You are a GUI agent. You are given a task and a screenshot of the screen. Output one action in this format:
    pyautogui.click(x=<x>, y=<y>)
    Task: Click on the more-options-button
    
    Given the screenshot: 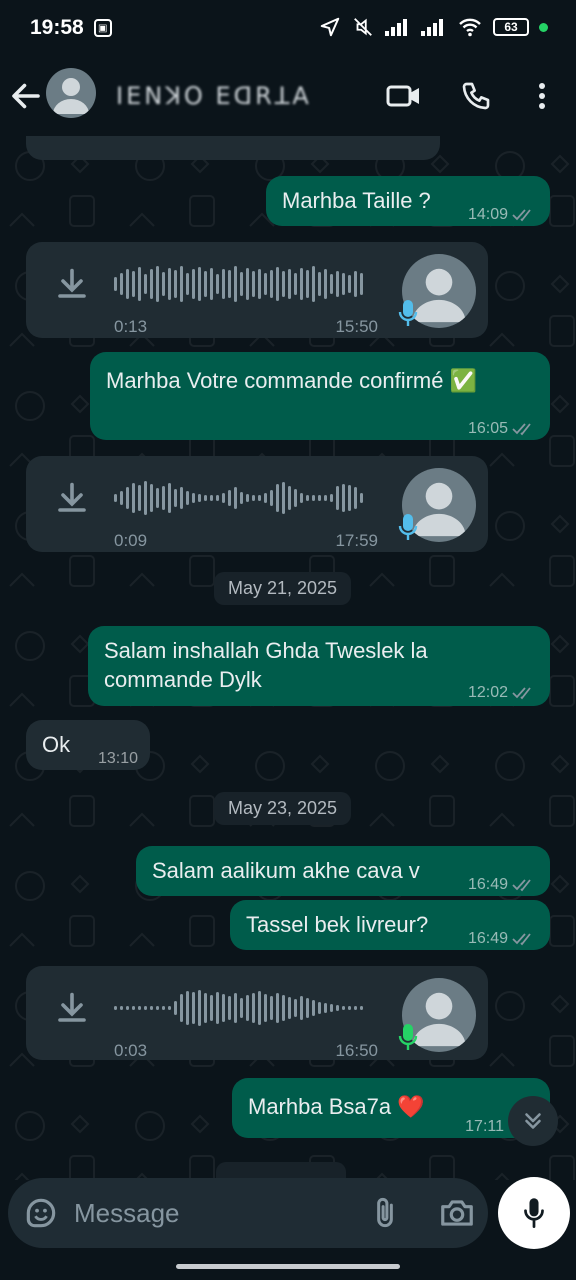 What is the action you would take?
    pyautogui.click(x=542, y=96)
    